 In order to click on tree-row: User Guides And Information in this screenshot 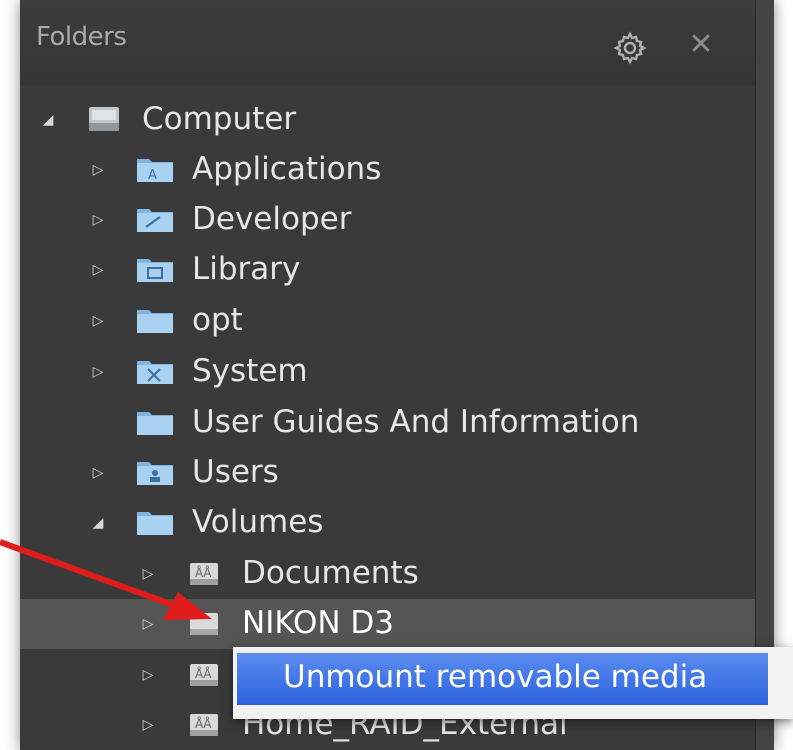, I will do `click(387, 423)`.